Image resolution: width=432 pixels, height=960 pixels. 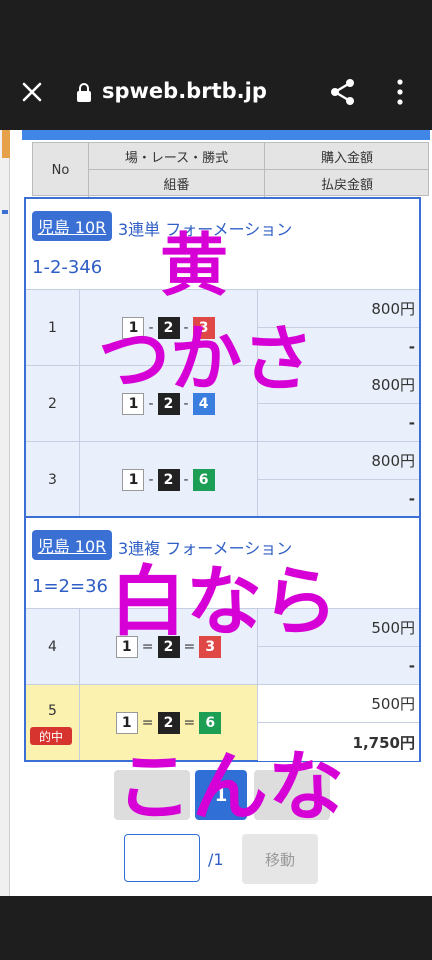 What do you see at coordinates (343, 92) in the screenshot?
I see `share-icon` at bounding box center [343, 92].